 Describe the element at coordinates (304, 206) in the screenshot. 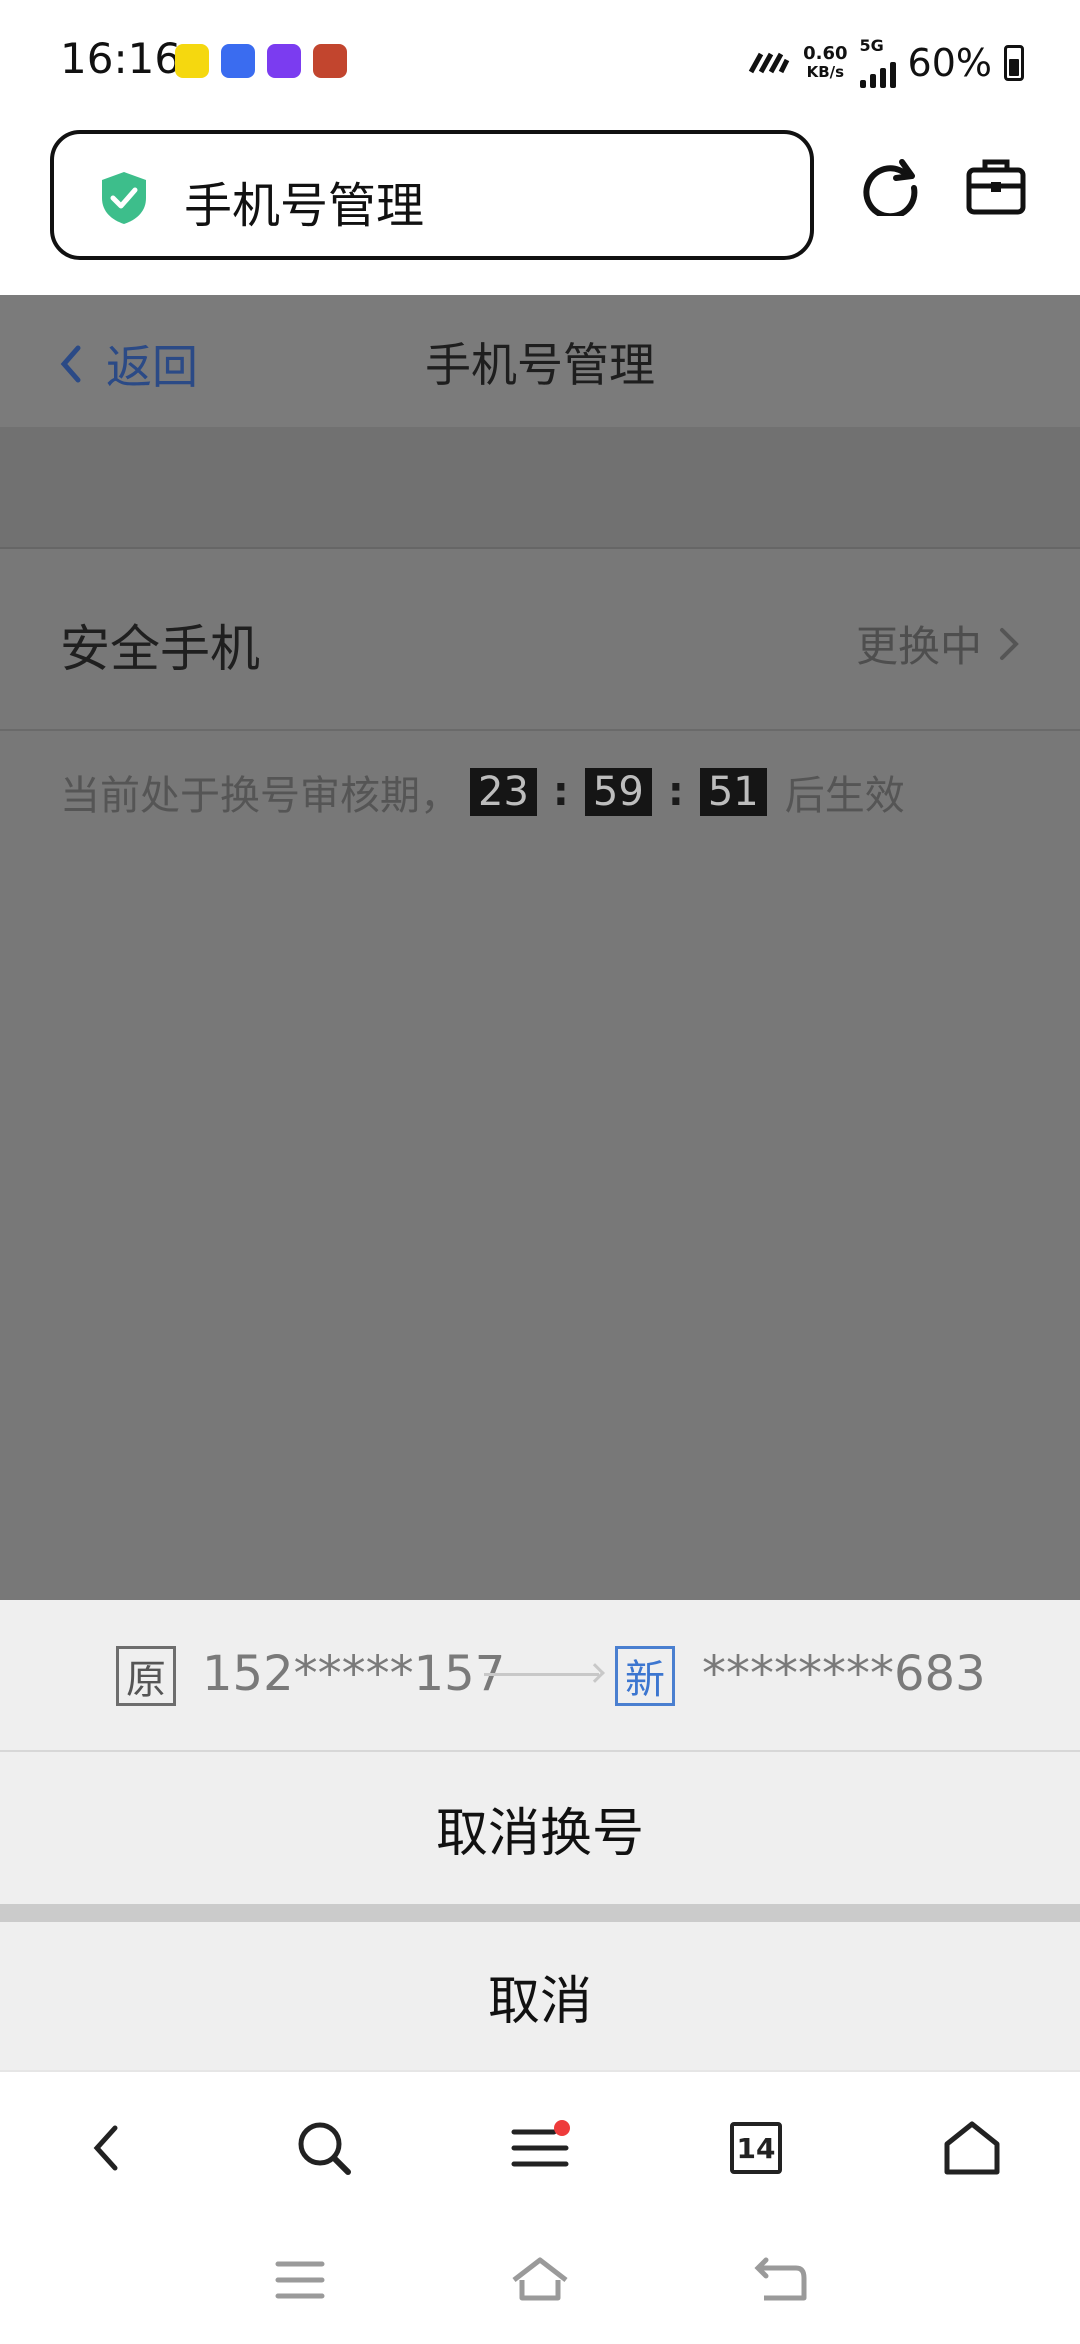

I see `address-title: 手机号管理` at that location.